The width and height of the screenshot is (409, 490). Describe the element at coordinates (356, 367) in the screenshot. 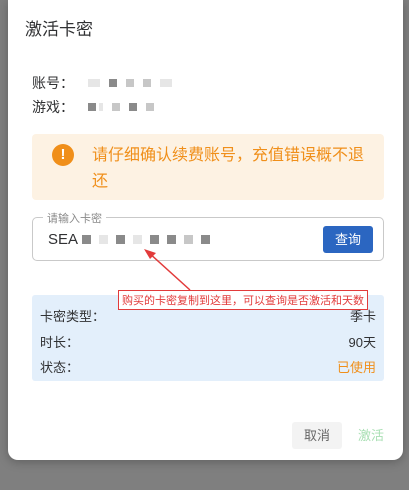

I see `status-value: 已使用` at that location.